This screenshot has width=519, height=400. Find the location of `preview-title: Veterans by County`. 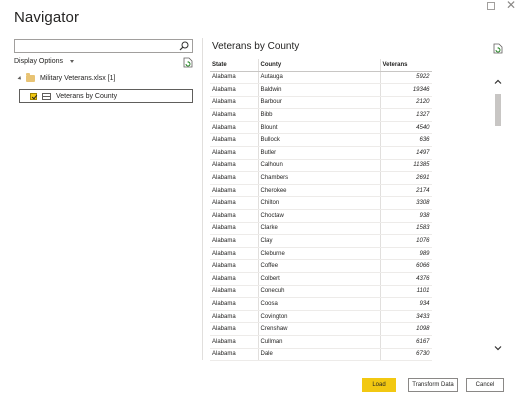

preview-title: Veterans by County is located at coordinates (256, 46).